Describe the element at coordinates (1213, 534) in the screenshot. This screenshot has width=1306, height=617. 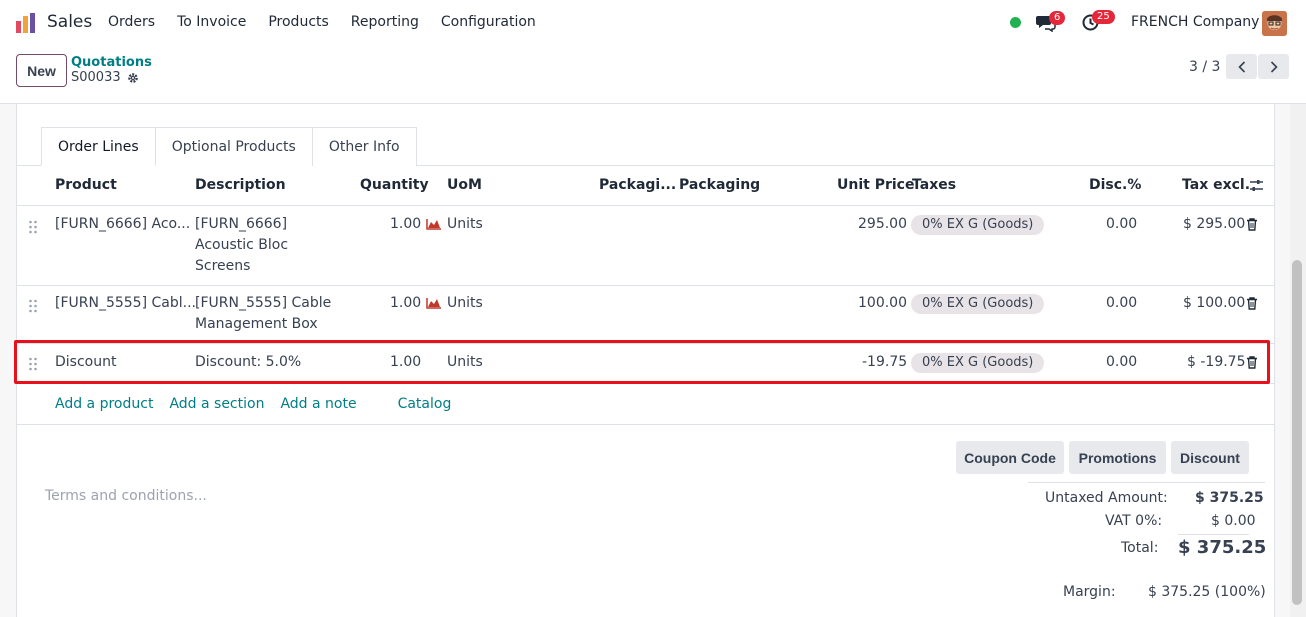
I see `total-divider` at that location.